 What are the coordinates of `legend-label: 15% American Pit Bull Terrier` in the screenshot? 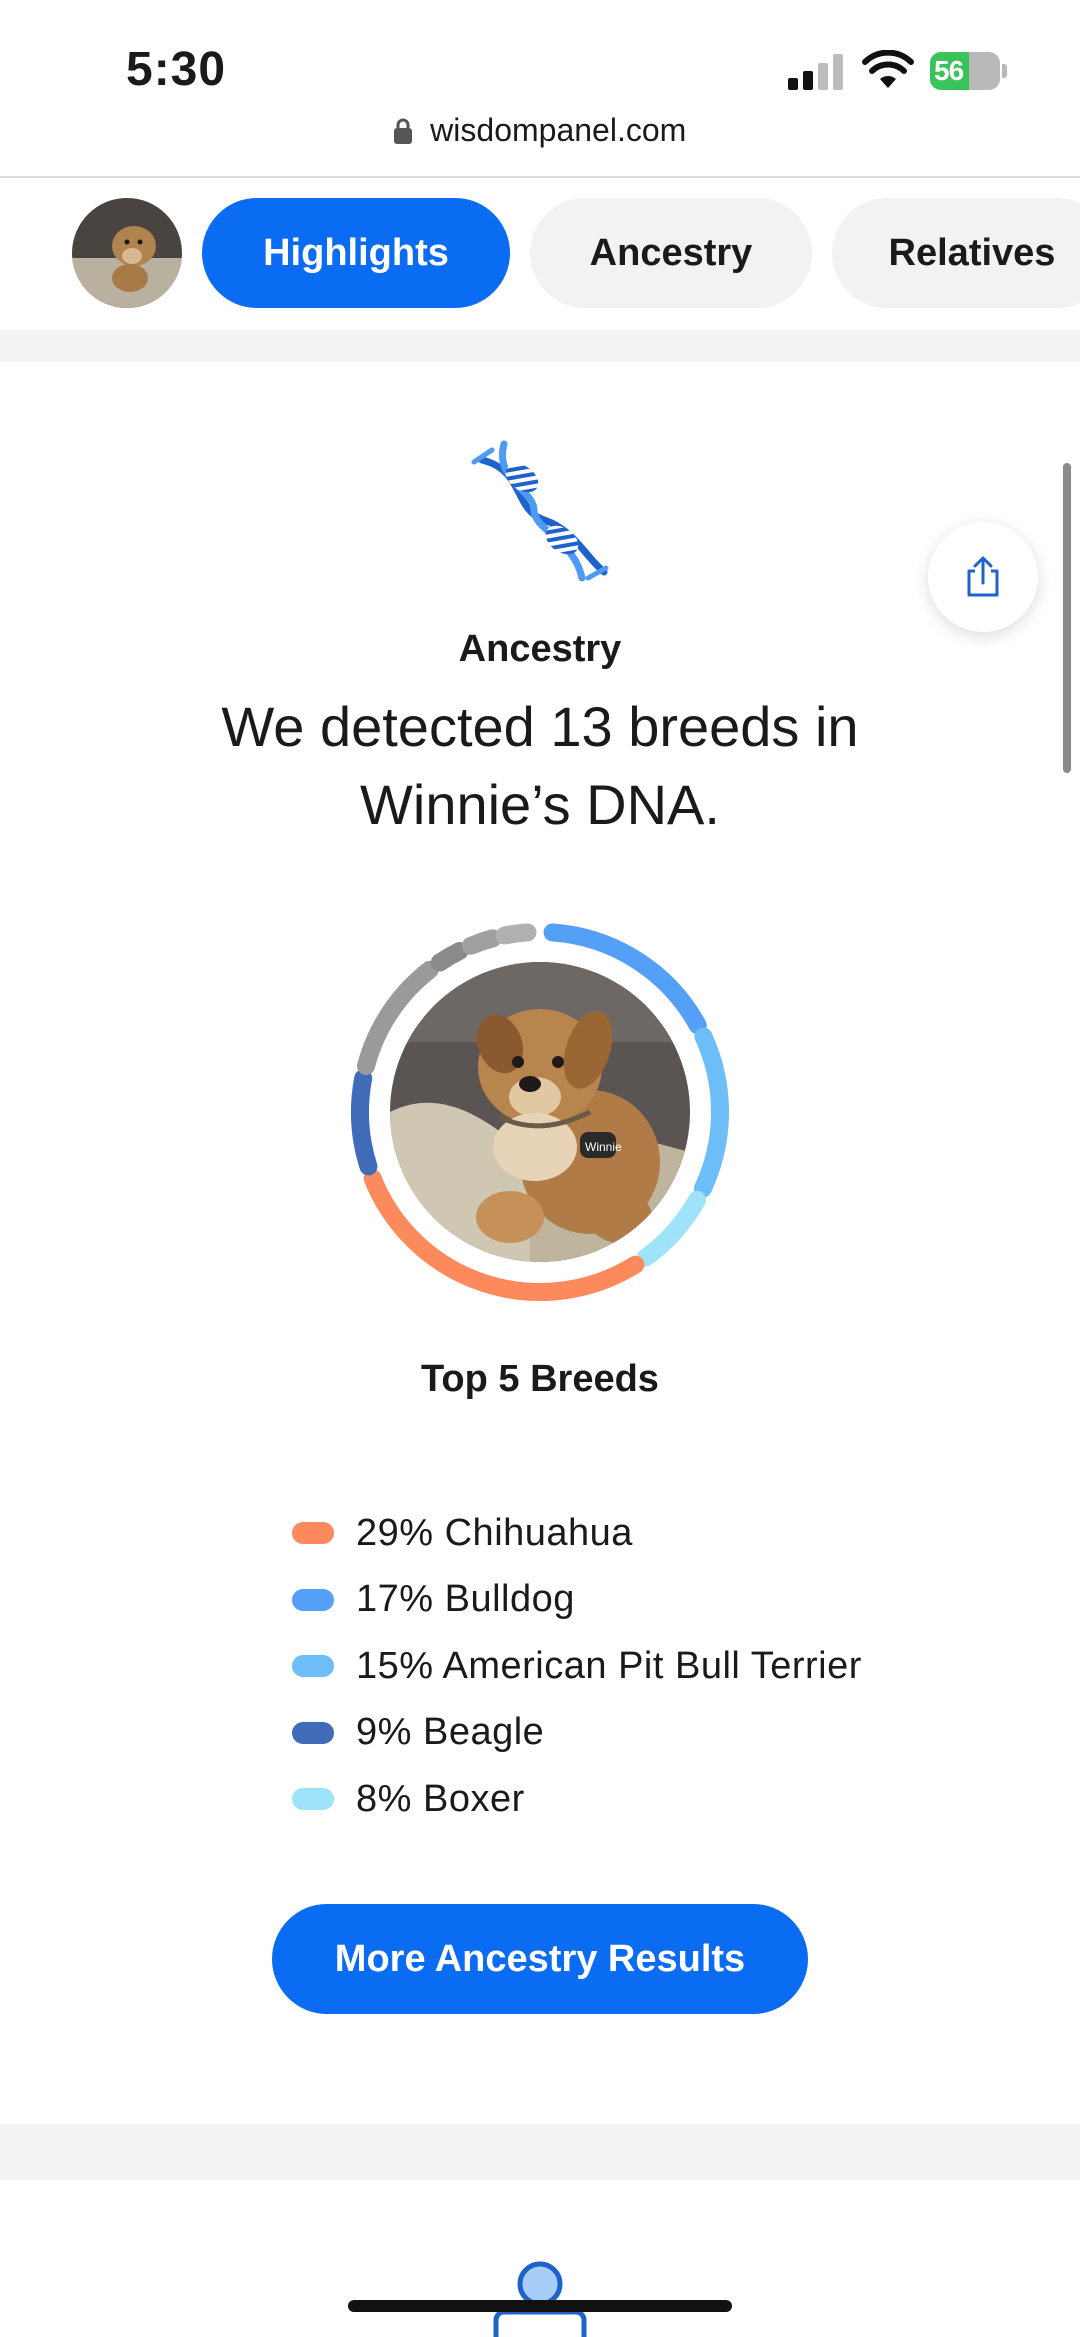 It's located at (609, 1665).